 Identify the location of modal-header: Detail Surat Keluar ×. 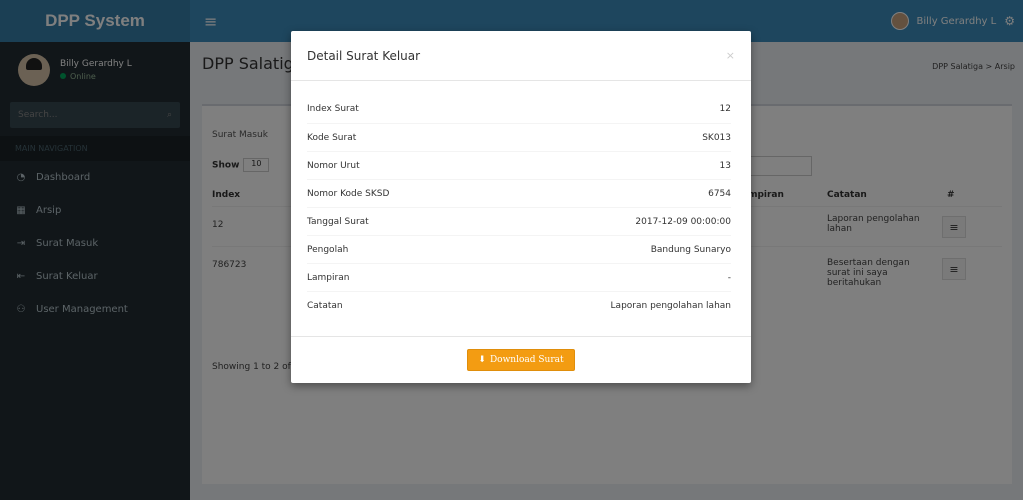
(521, 56).